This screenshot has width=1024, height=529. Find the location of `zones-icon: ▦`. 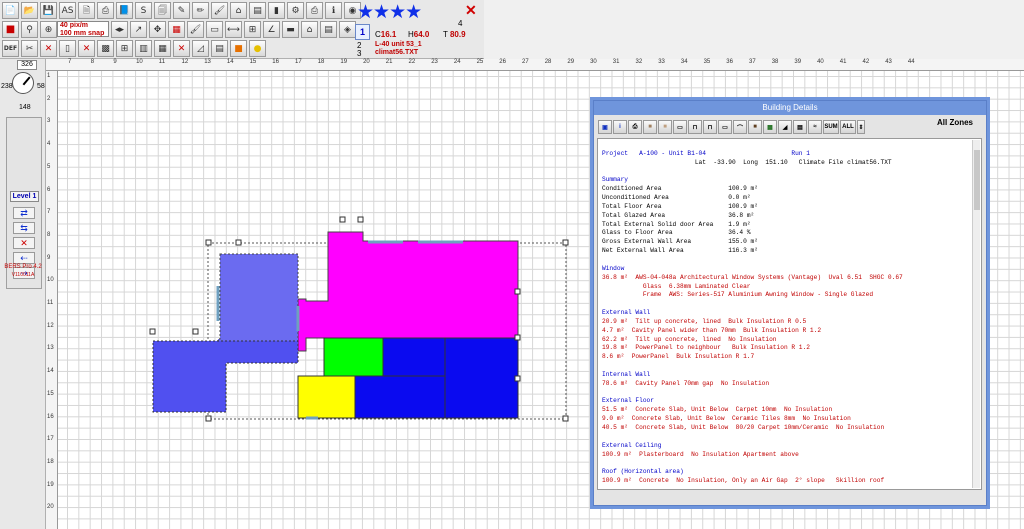

zones-icon: ▦ is located at coordinates (176, 29).